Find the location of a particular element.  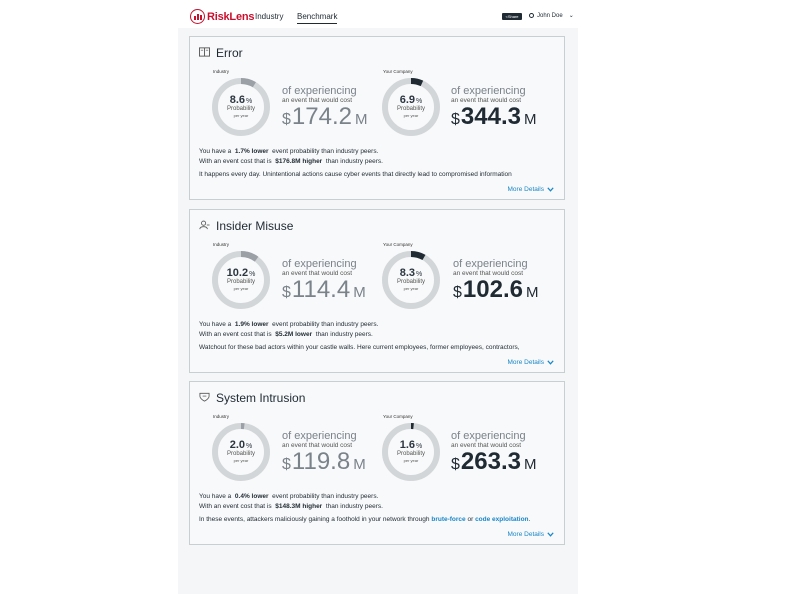

nav-benchmark: Benchmark is located at coordinates (317, 18).